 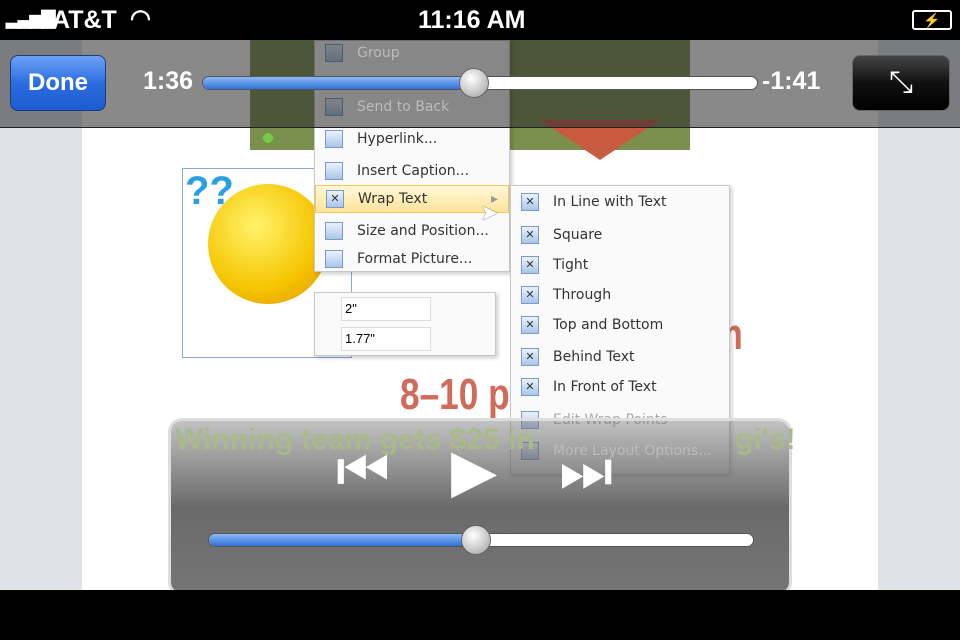 I want to click on carrier: AT&T, so click(x=84, y=20).